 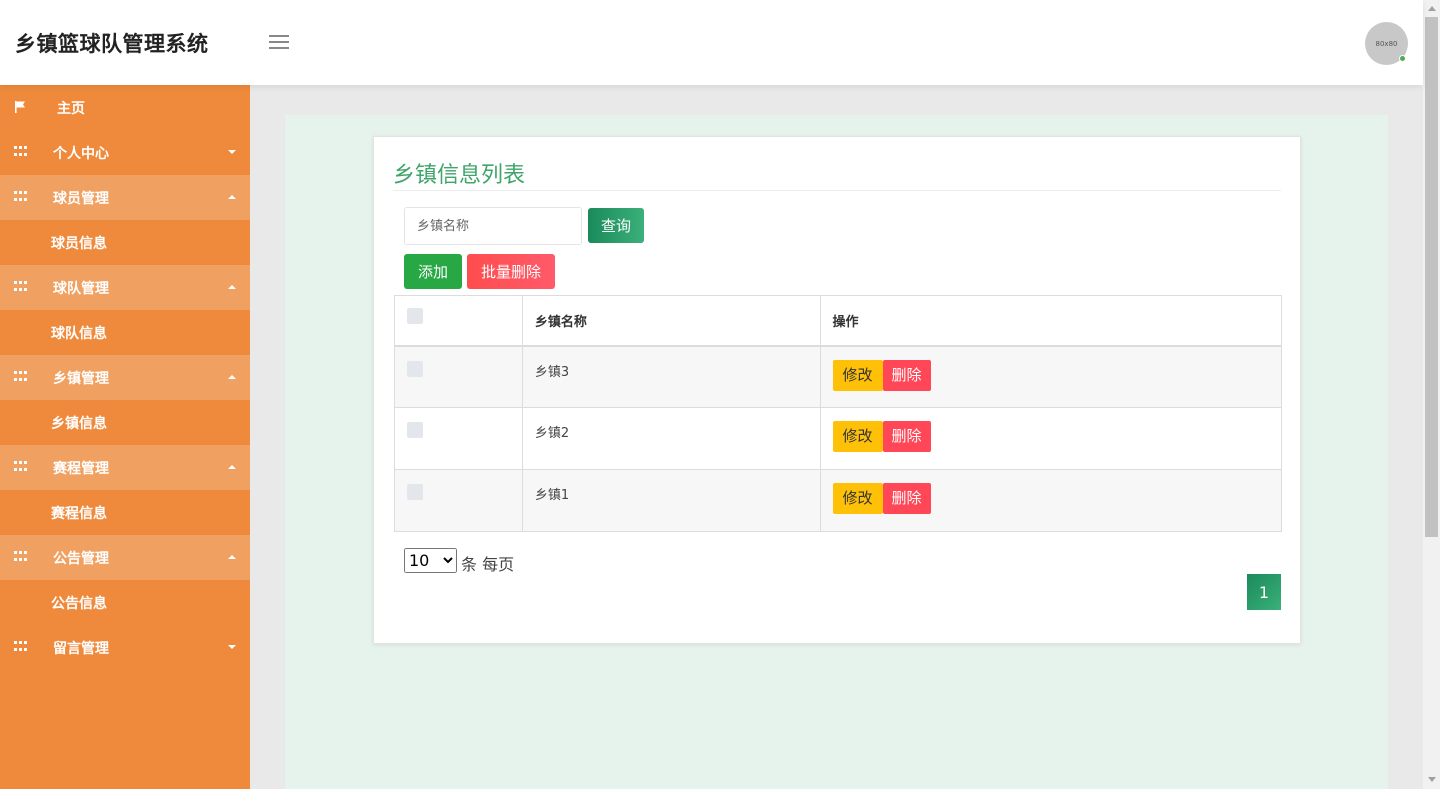 What do you see at coordinates (459, 175) in the screenshot?
I see `page-title: 乡镇信息列表` at bounding box center [459, 175].